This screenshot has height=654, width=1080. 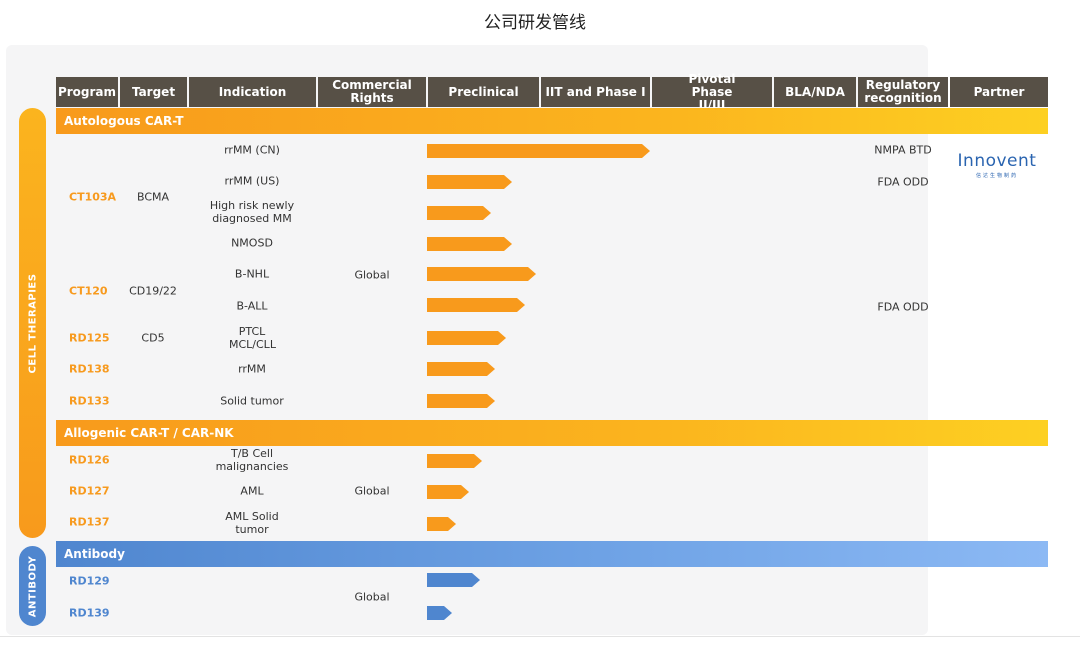 What do you see at coordinates (252, 460) in the screenshot?
I see `indication-tb-cell: T/B Cell malignancies` at bounding box center [252, 460].